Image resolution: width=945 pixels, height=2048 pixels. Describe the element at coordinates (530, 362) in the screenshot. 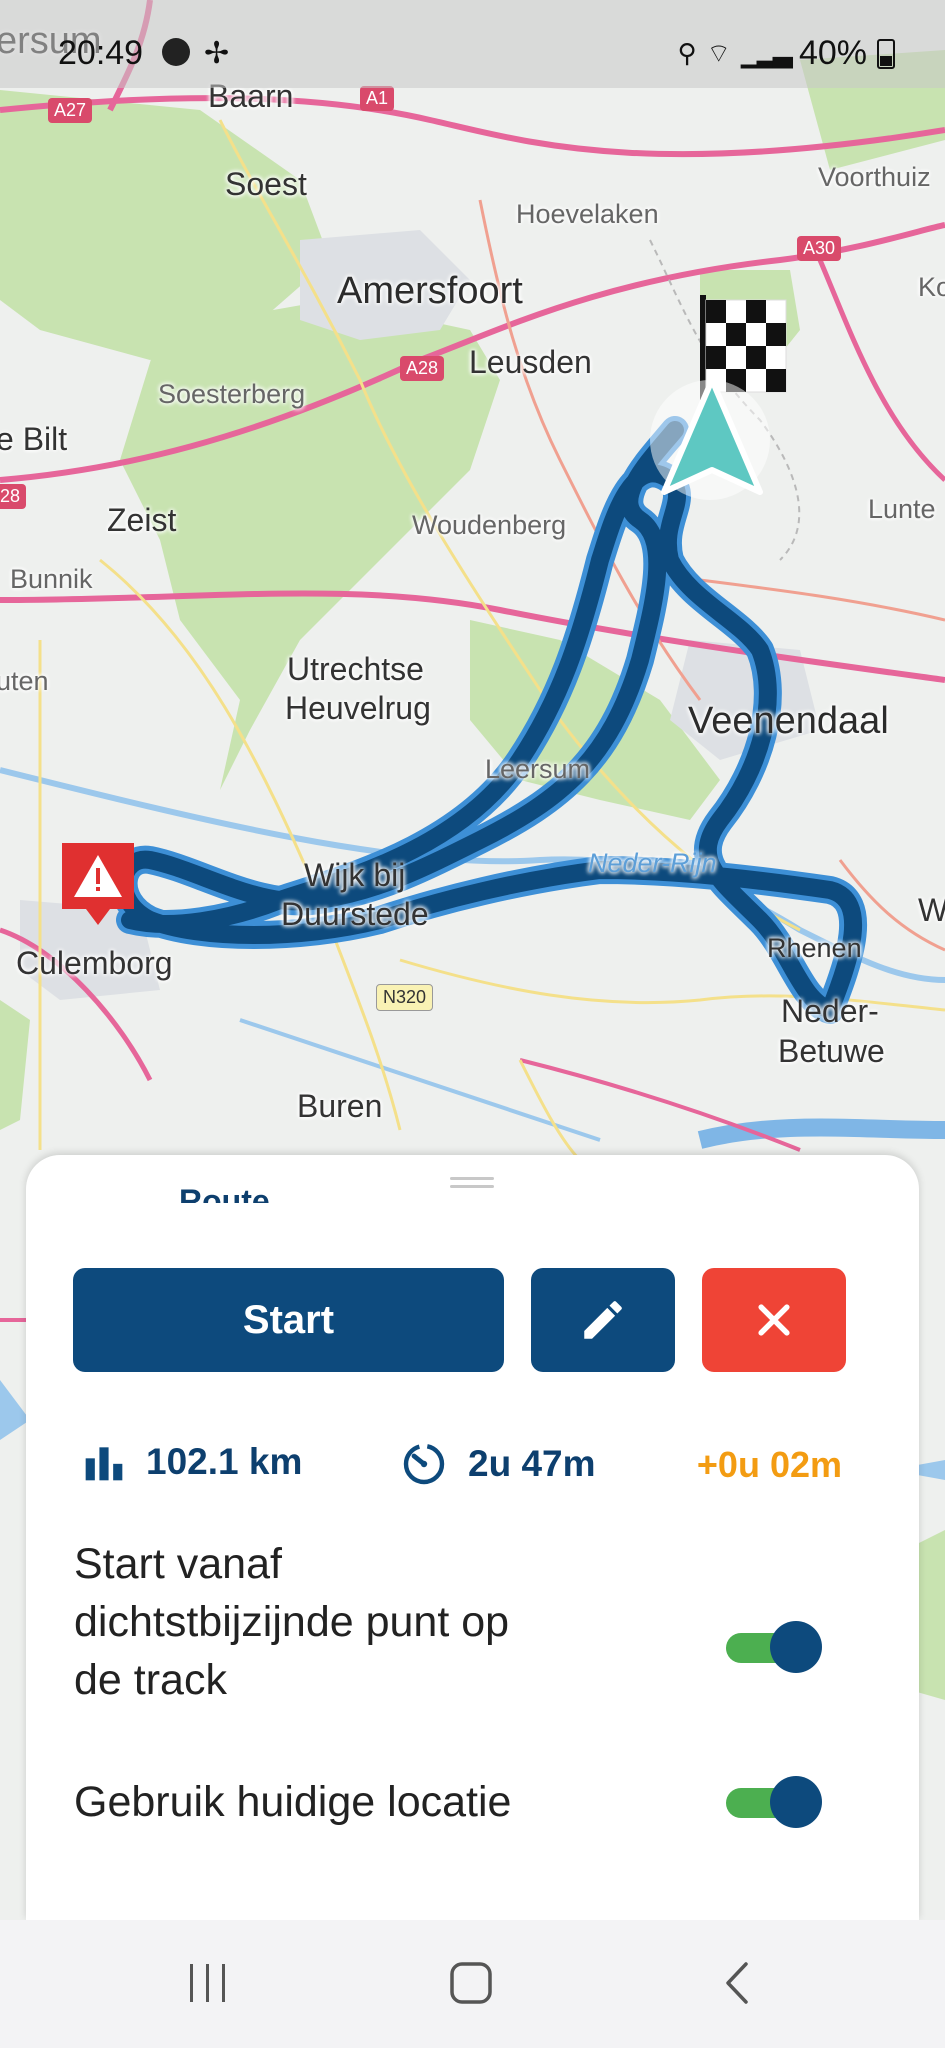

I see `map-label-leusden: Leusden` at that location.